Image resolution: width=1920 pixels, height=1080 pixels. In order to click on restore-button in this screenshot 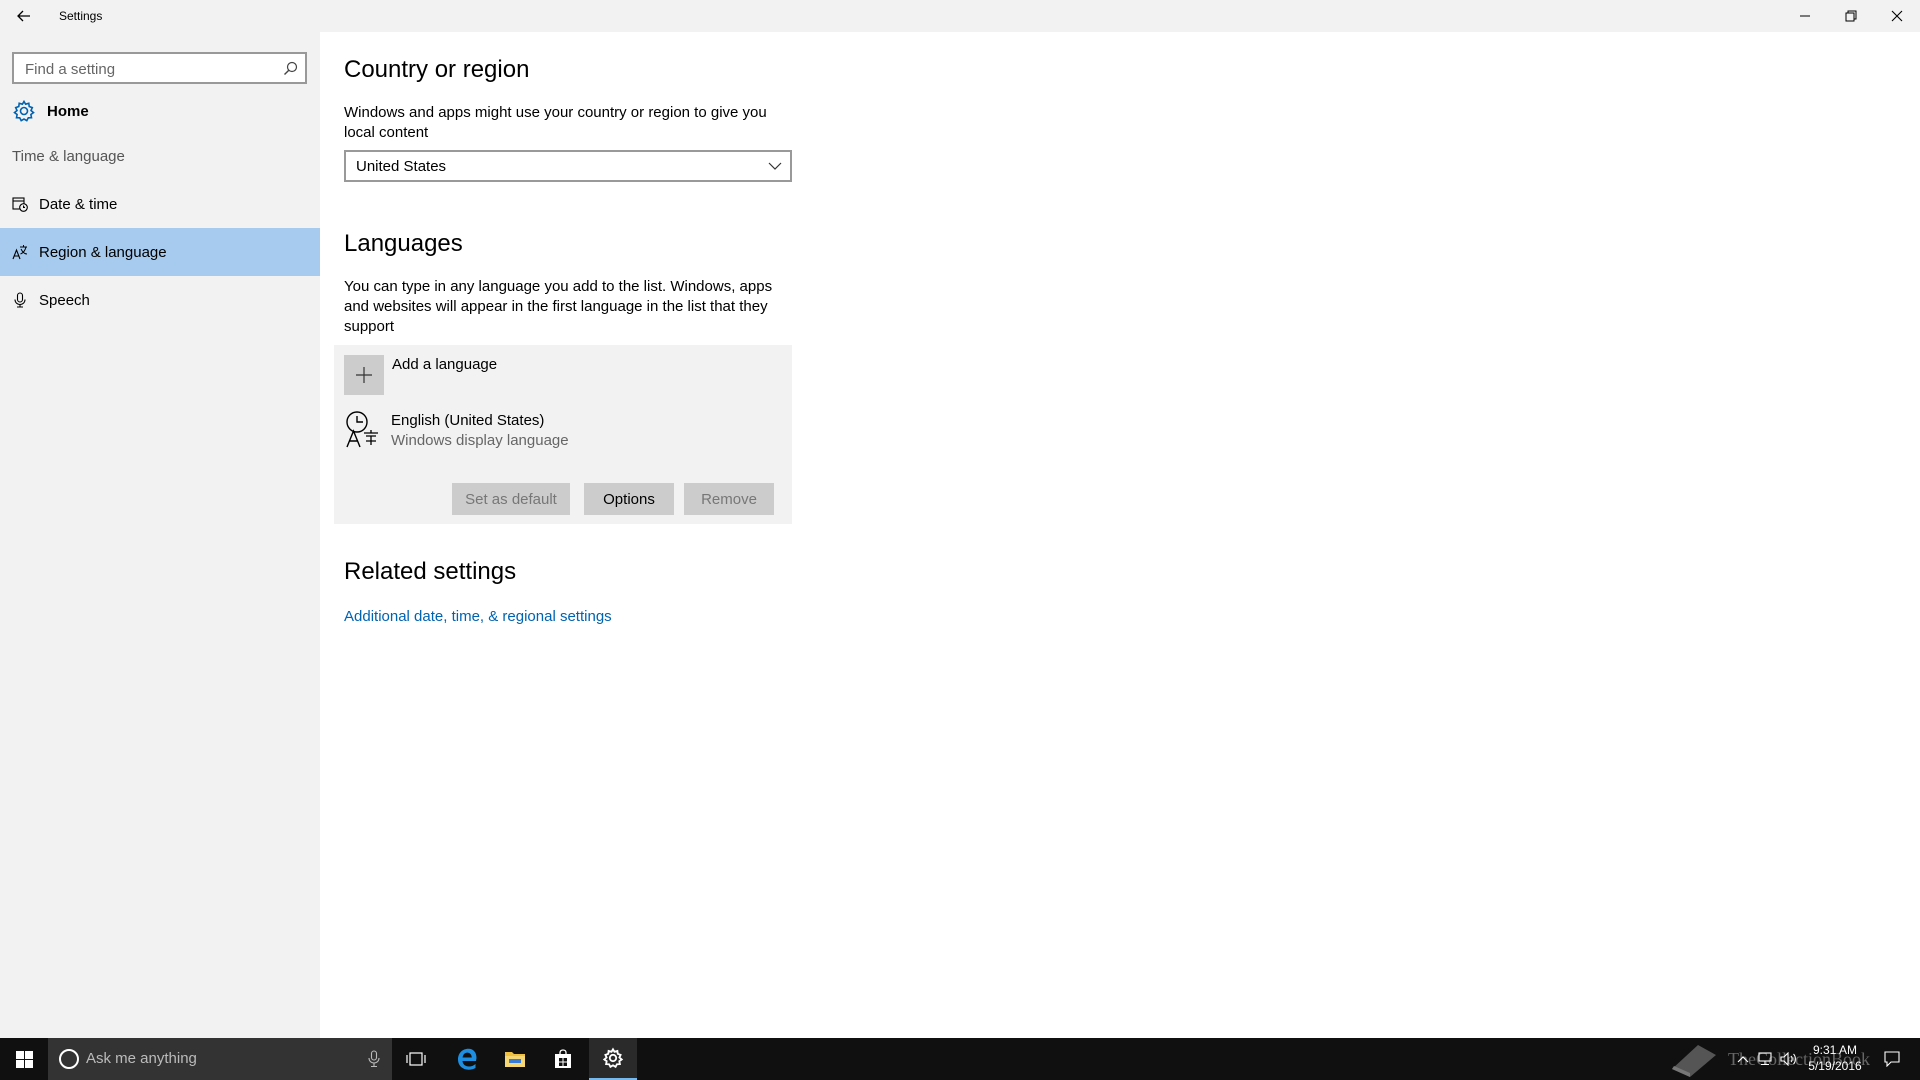, I will do `click(1851, 16)`.